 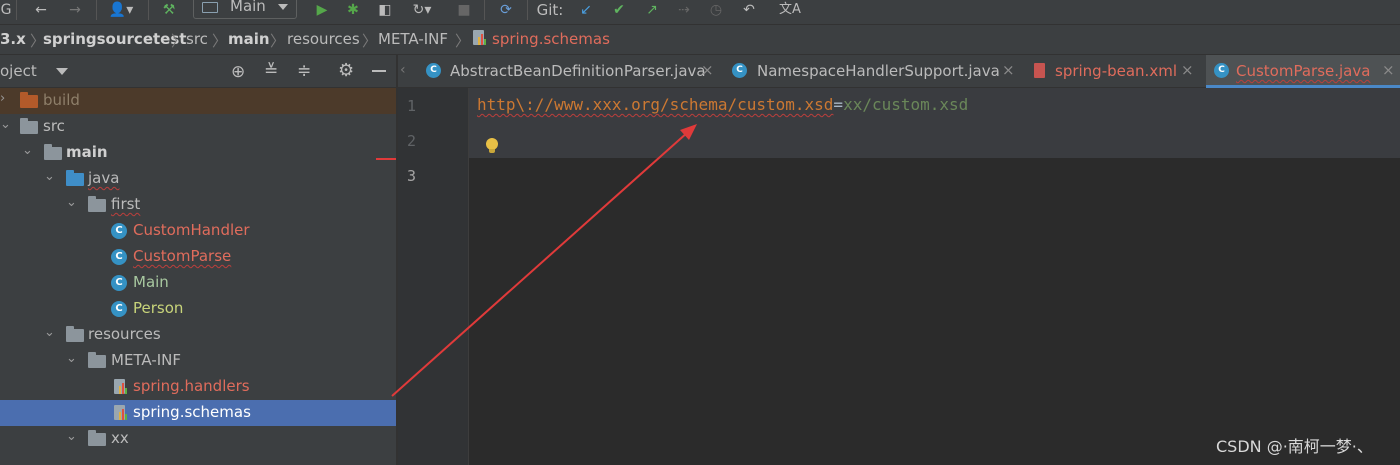 I want to click on tree-item-label: xx, so click(x=120, y=438).